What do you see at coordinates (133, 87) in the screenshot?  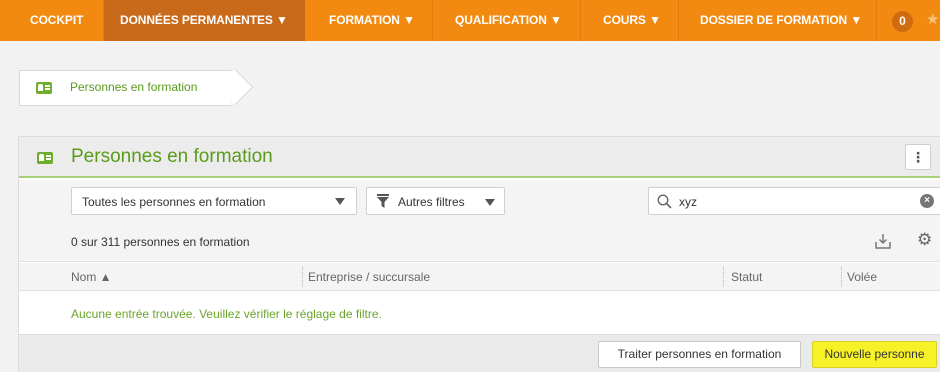 I see `breadcrumb-item-personnes-en-formation: Personnes en formation` at bounding box center [133, 87].